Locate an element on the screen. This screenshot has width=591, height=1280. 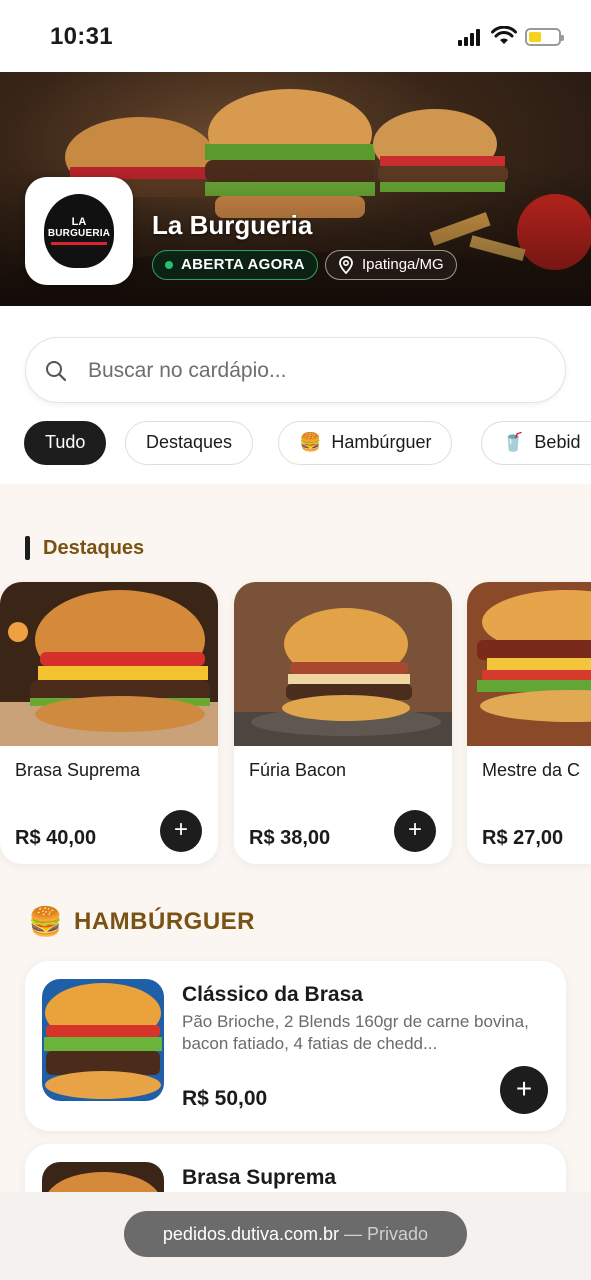
chip-label: Tudo is located at coordinates (65, 442).